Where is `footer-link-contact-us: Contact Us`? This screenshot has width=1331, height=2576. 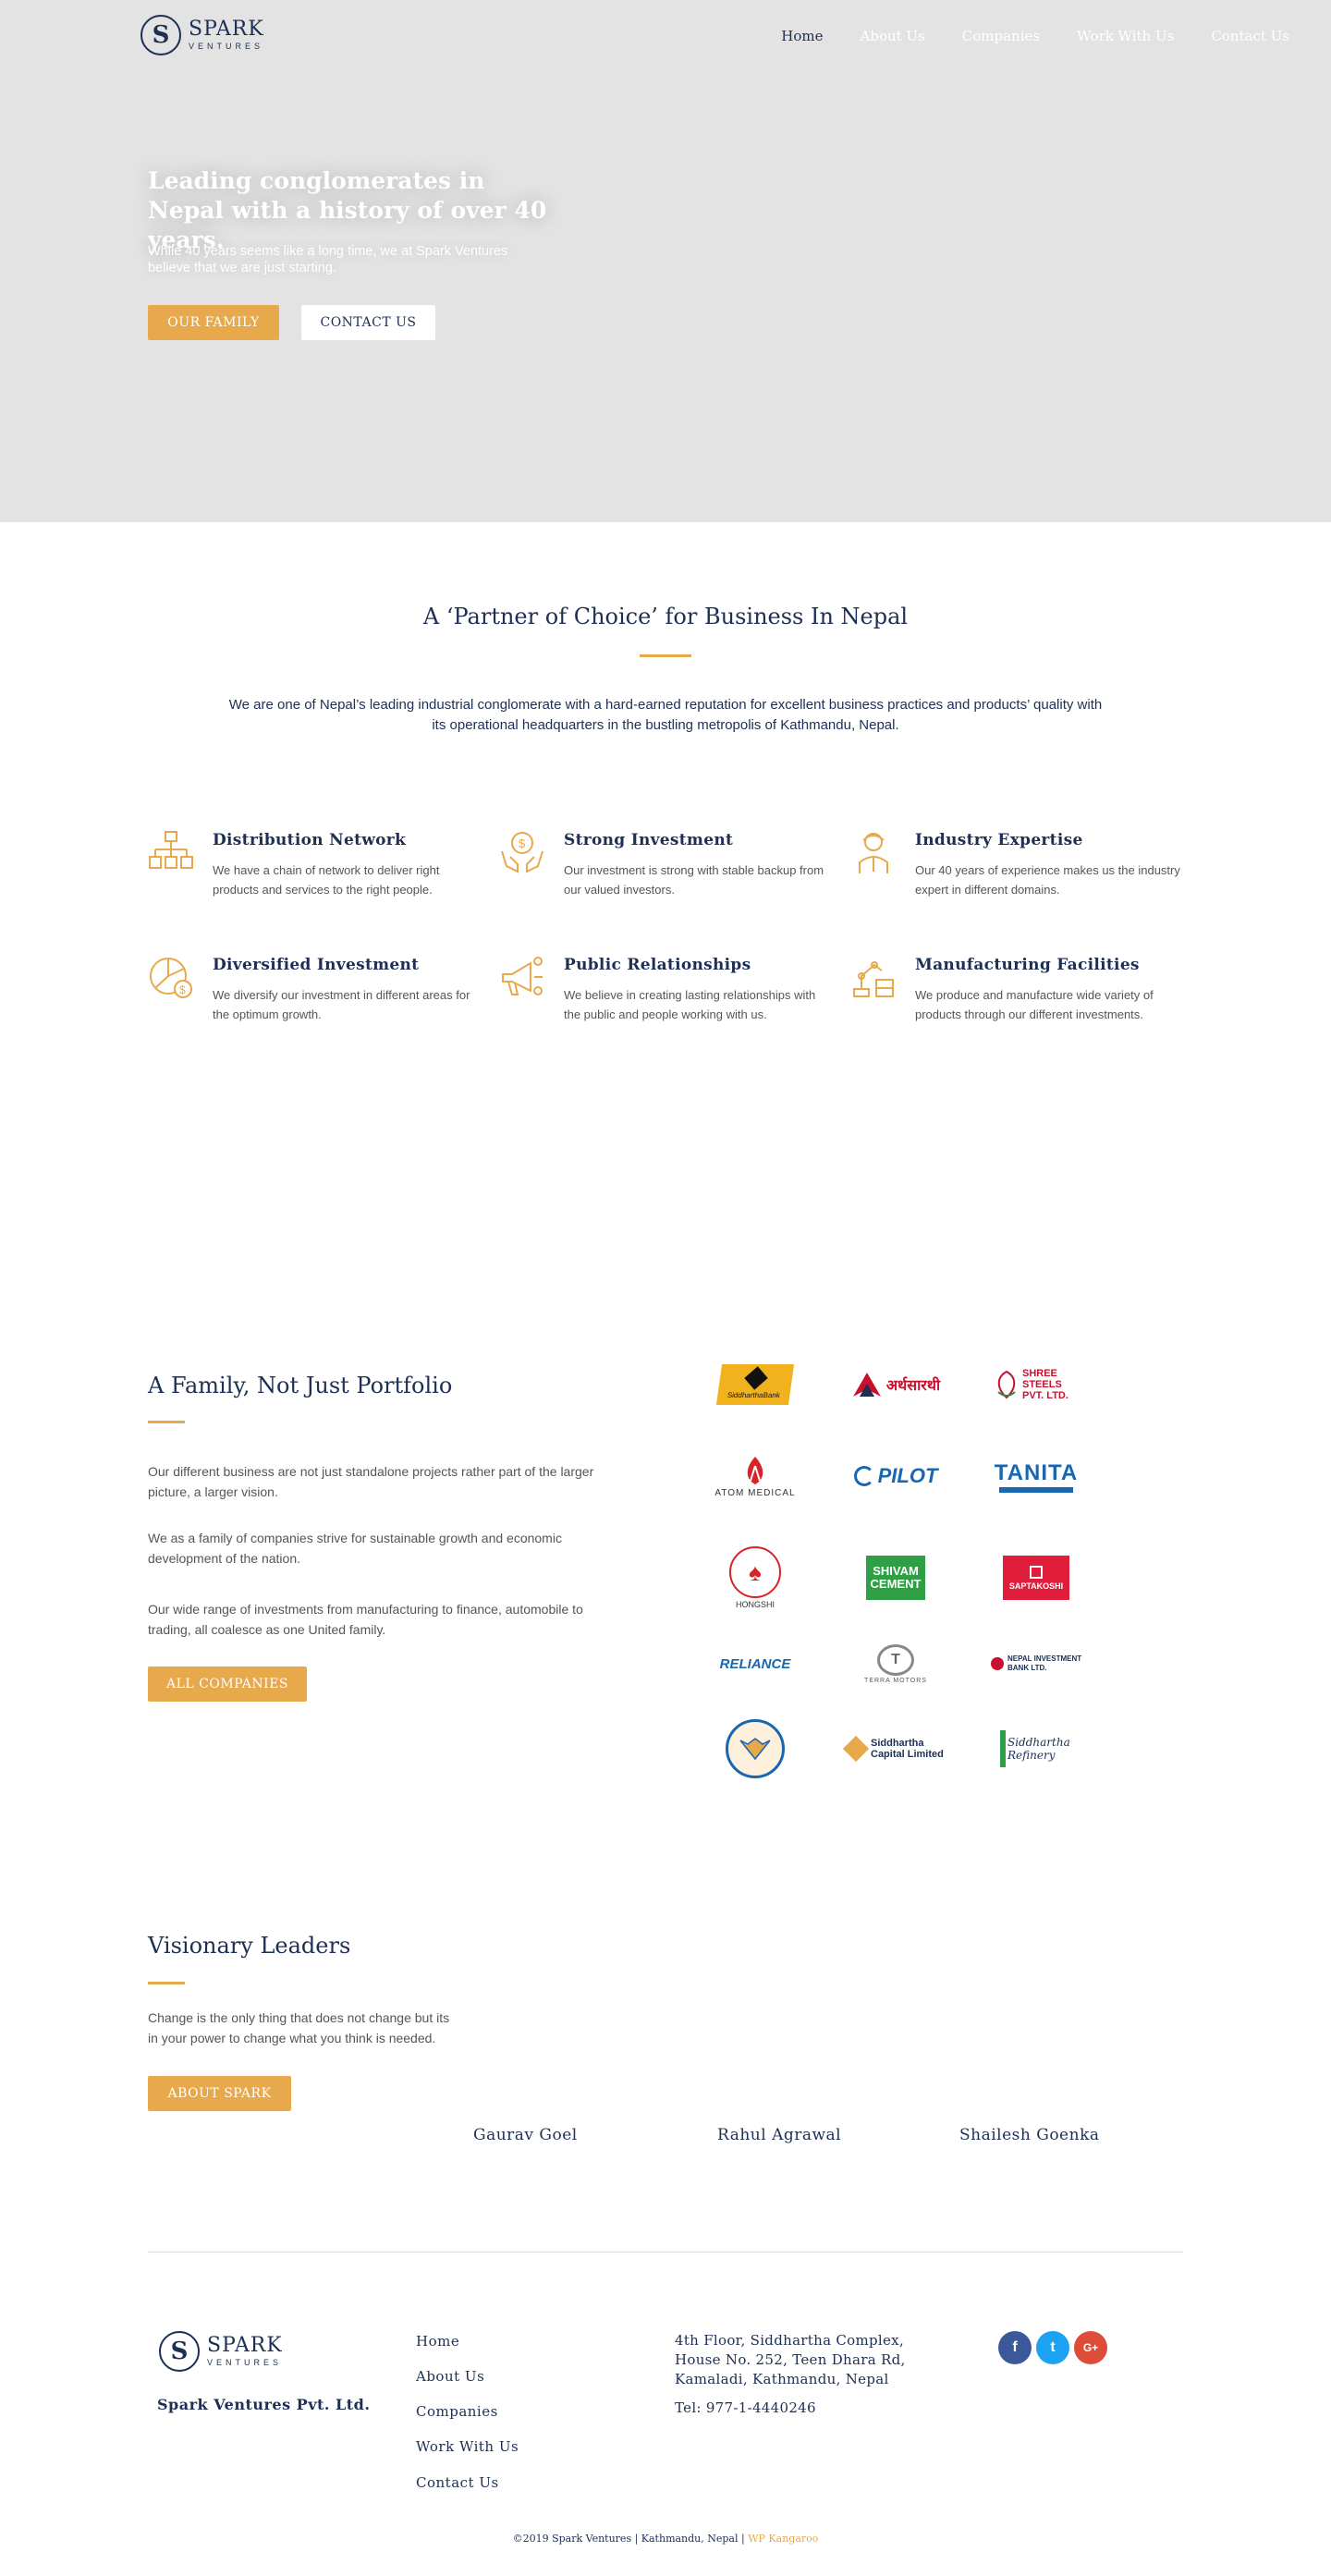 footer-link-contact-us: Contact Us is located at coordinates (458, 2482).